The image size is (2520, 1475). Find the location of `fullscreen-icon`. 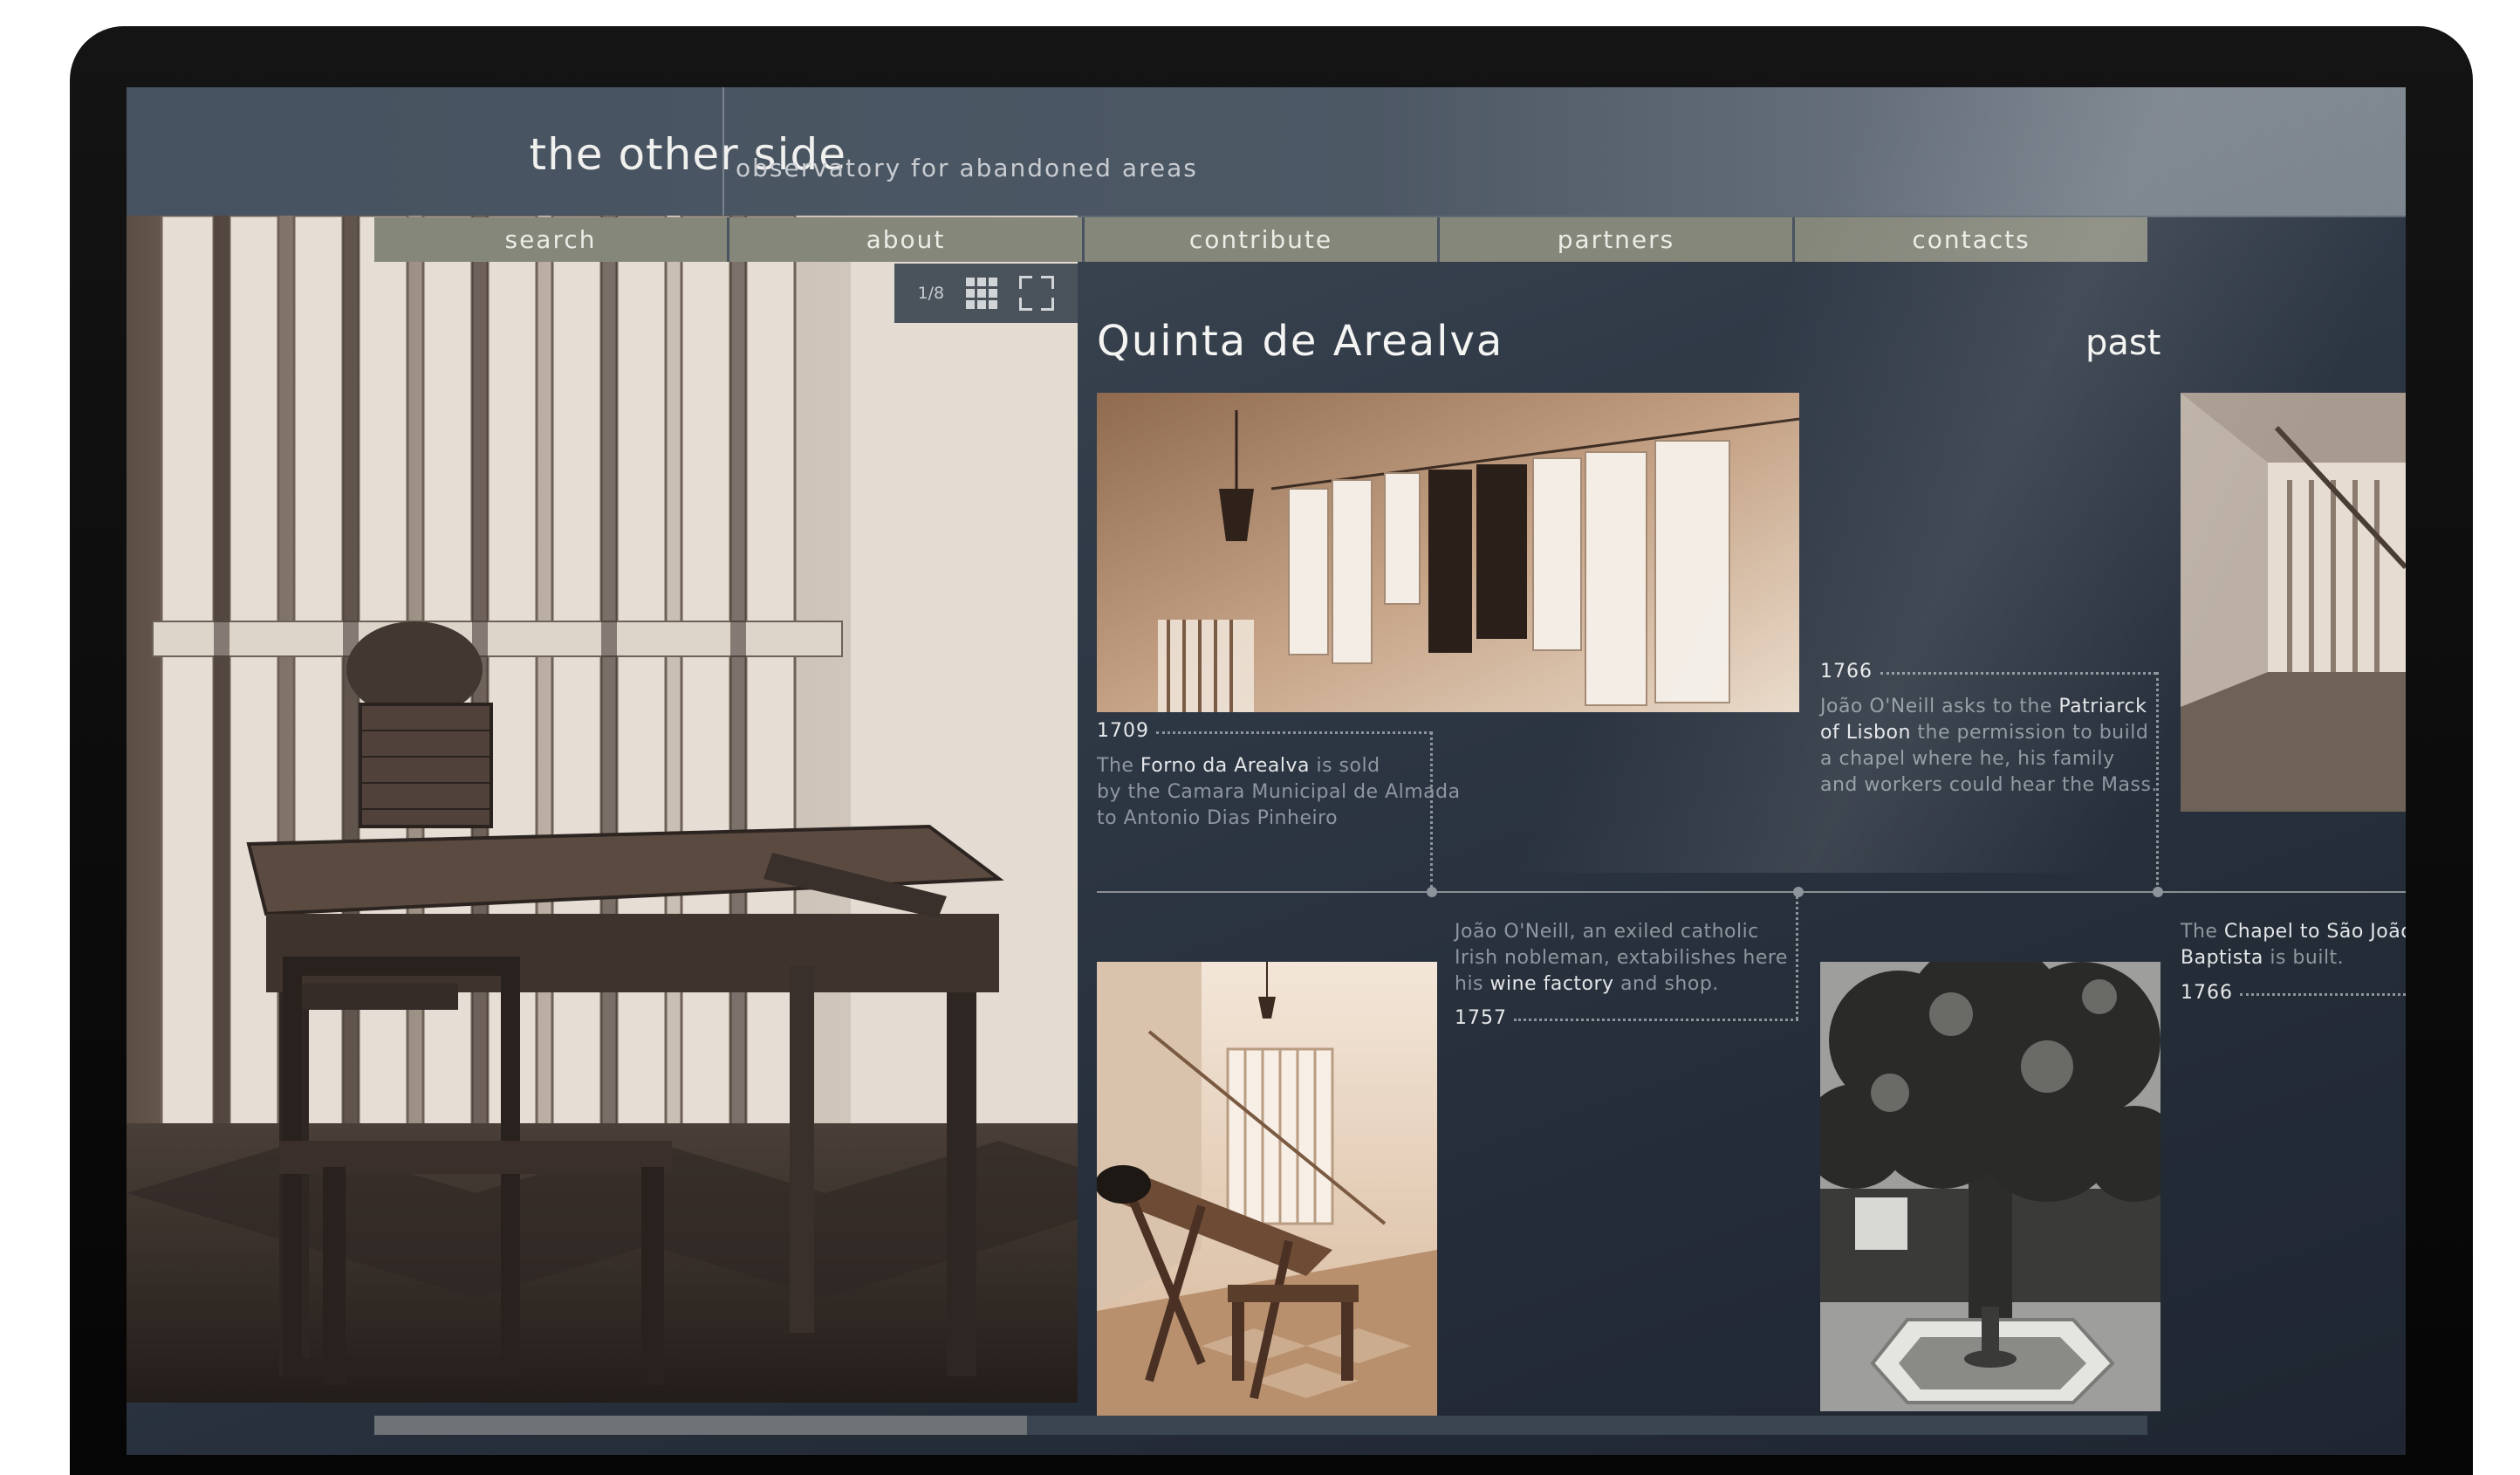

fullscreen-icon is located at coordinates (1037, 293).